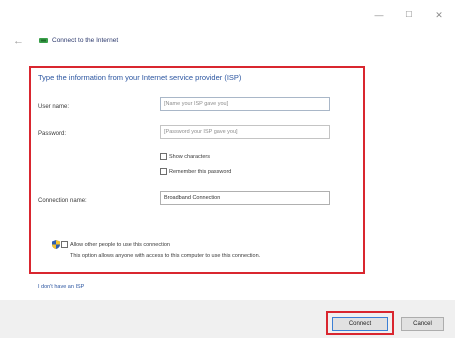 The width and height of the screenshot is (455, 338). I want to click on password-input: [Password your ISP gave you], so click(245, 132).